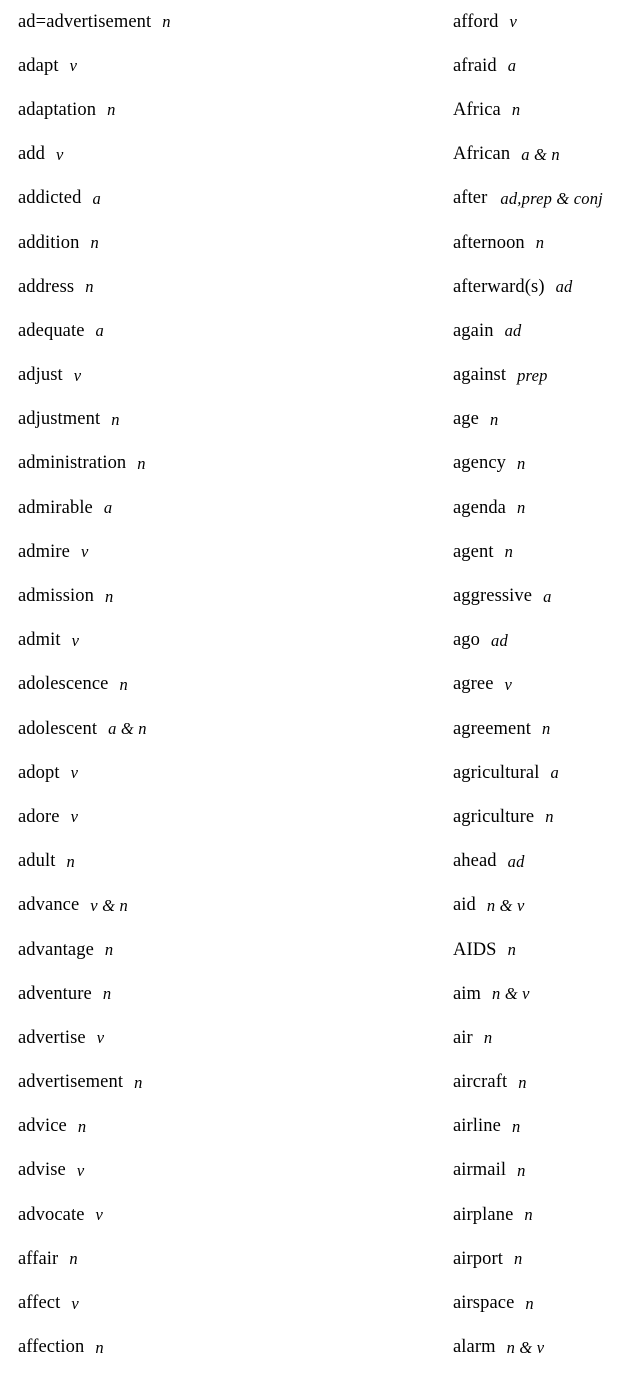  What do you see at coordinates (109, 905) in the screenshot?
I see `entry-part-of-speech: v & n` at bounding box center [109, 905].